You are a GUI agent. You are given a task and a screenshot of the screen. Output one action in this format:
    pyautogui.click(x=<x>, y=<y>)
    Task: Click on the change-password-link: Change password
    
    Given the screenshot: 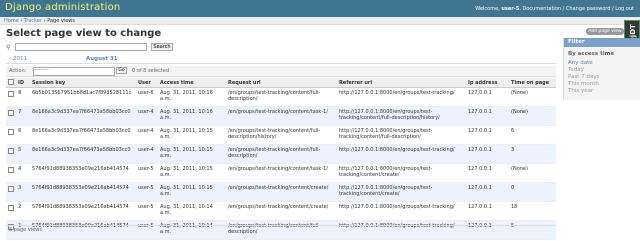 What is the action you would take?
    pyautogui.click(x=588, y=9)
    